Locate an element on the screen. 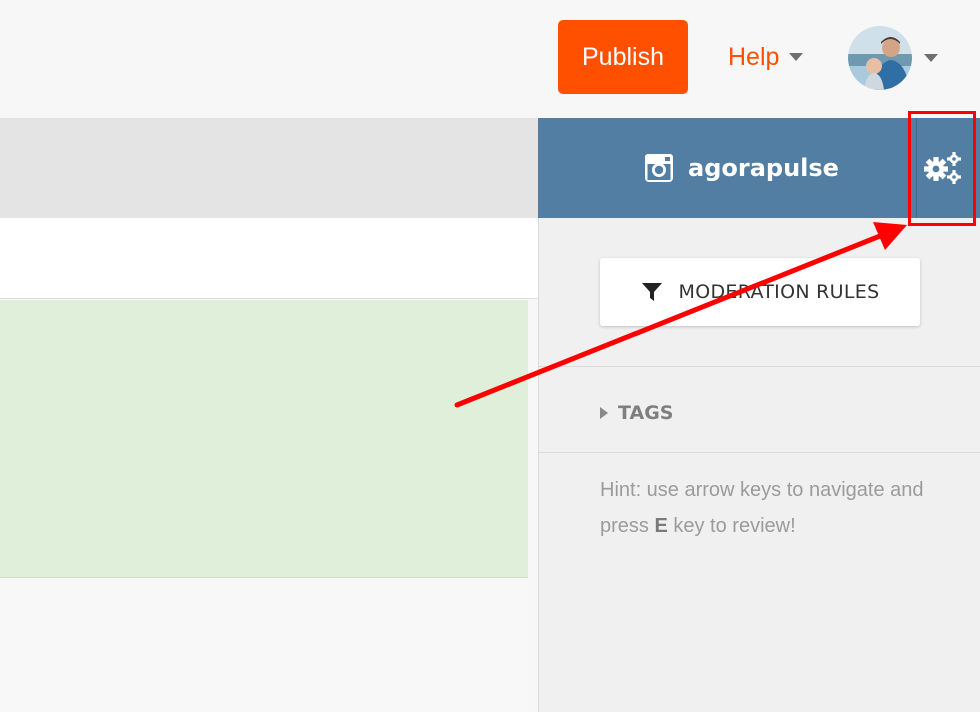 The width and height of the screenshot is (980, 712). gears-icon is located at coordinates (942, 168).